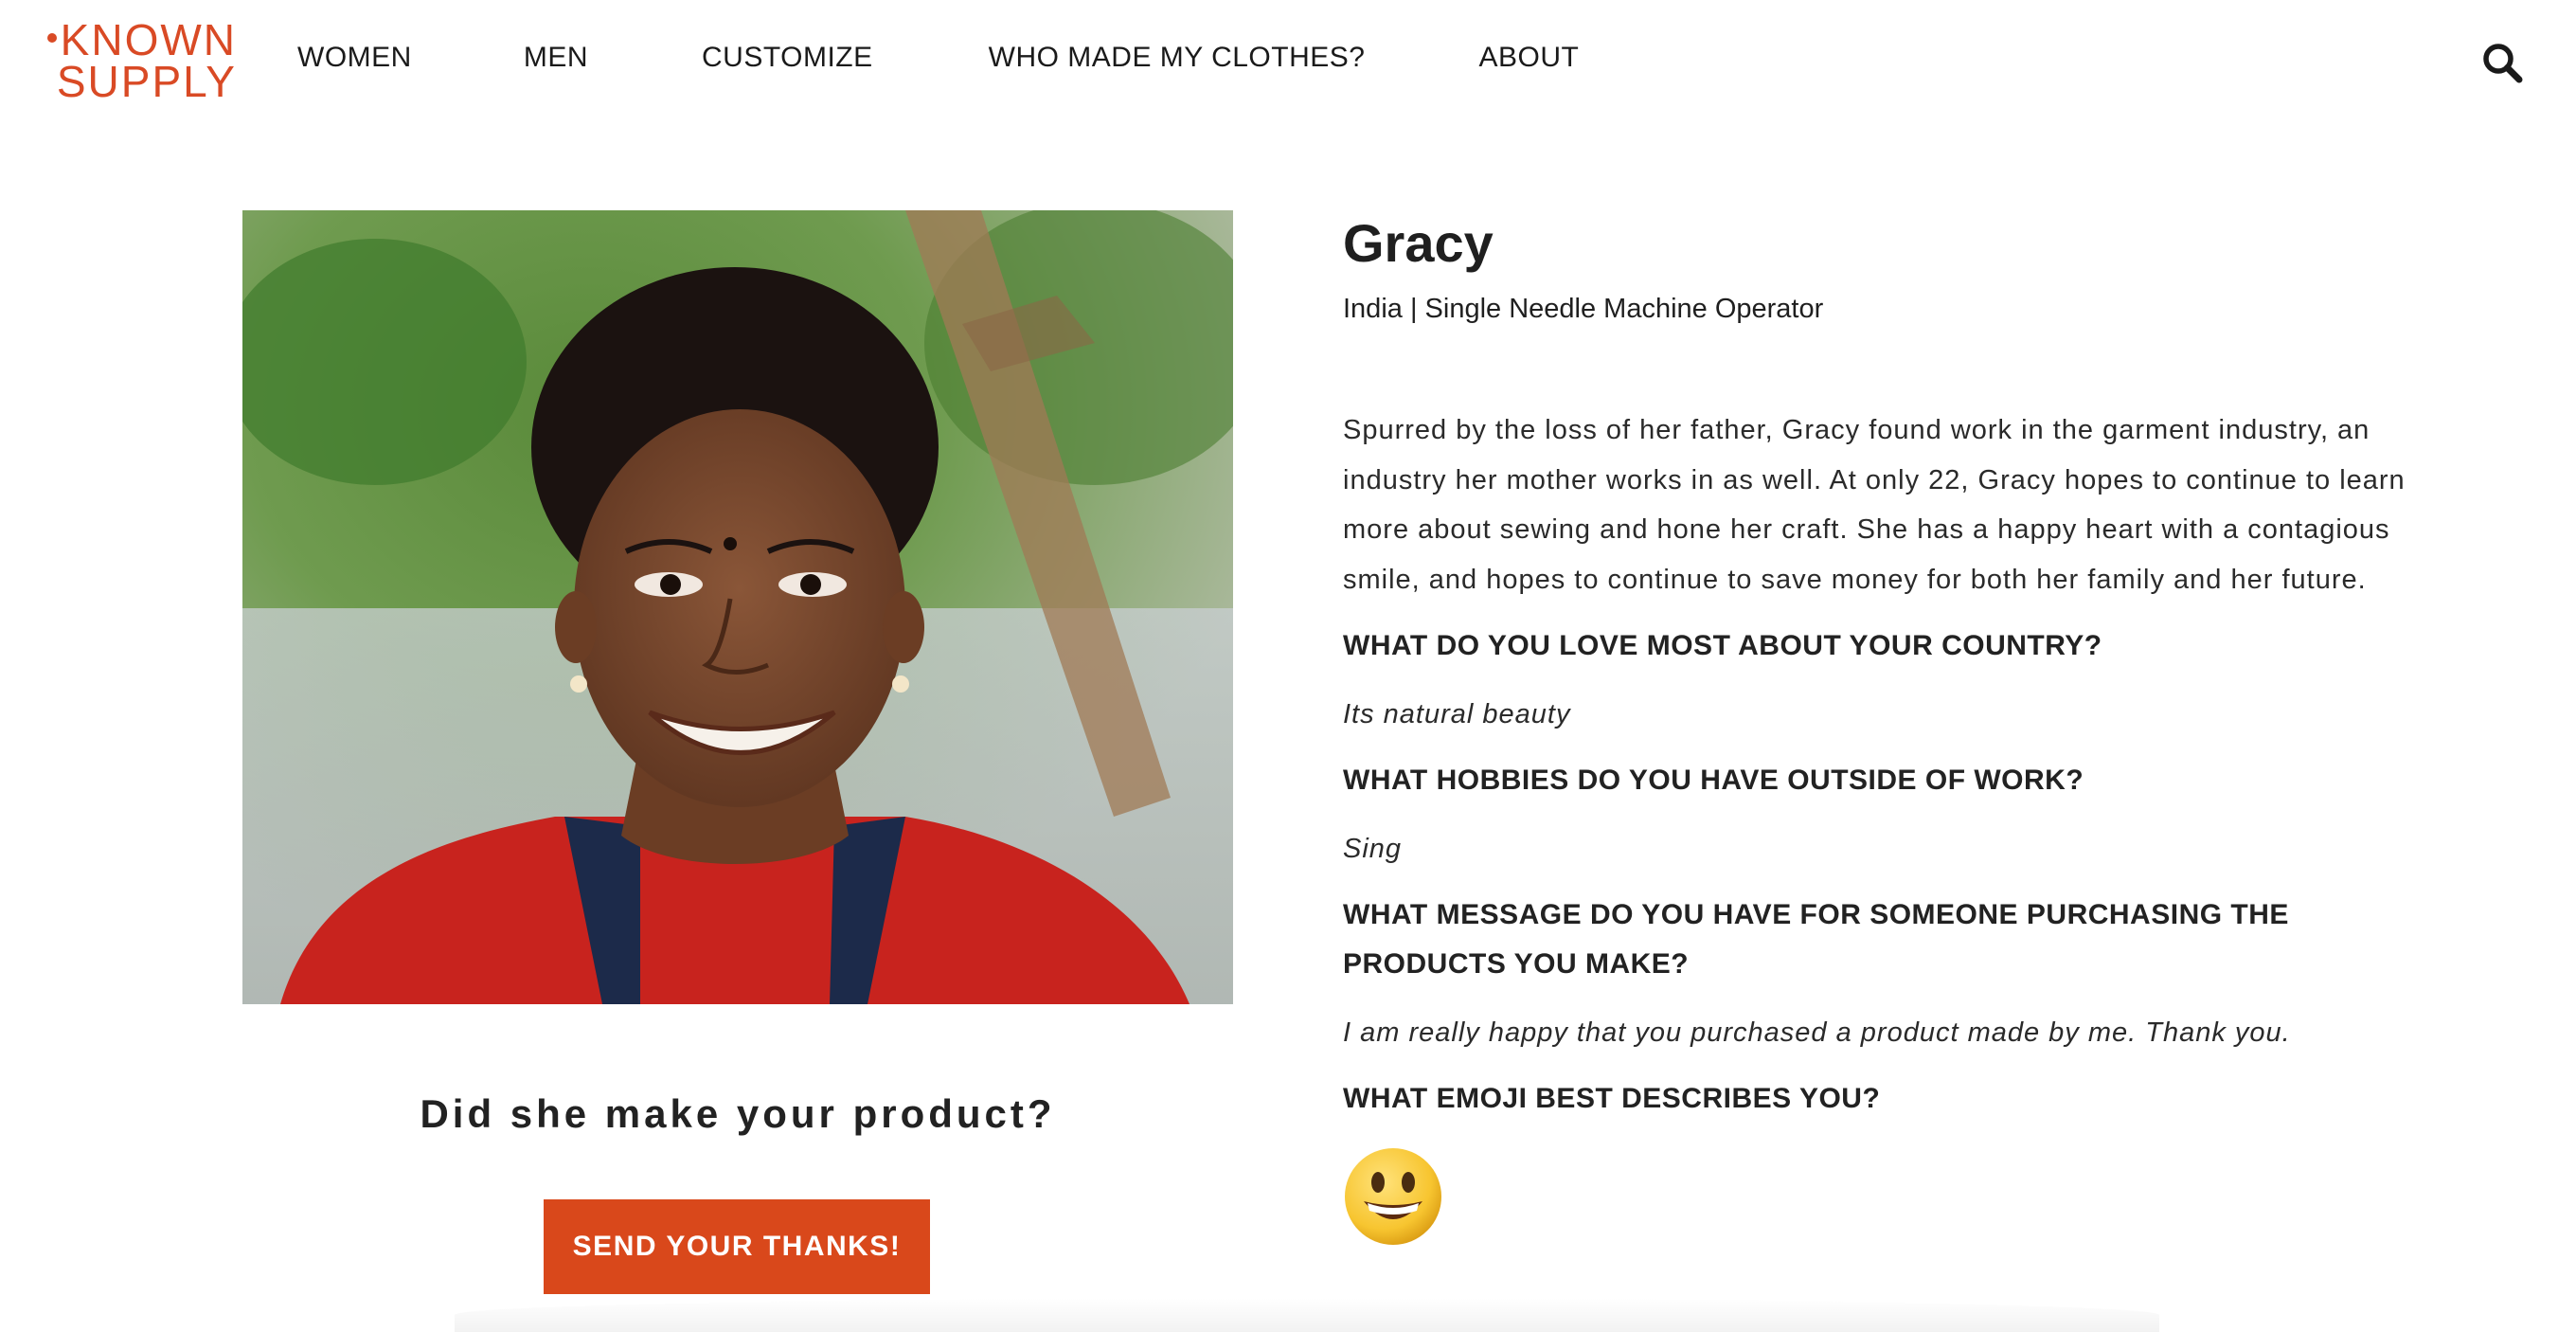 This screenshot has width=2576, height=1332. Describe the element at coordinates (1457, 714) in the screenshot. I see `answer-country: Its natural beauty` at that location.